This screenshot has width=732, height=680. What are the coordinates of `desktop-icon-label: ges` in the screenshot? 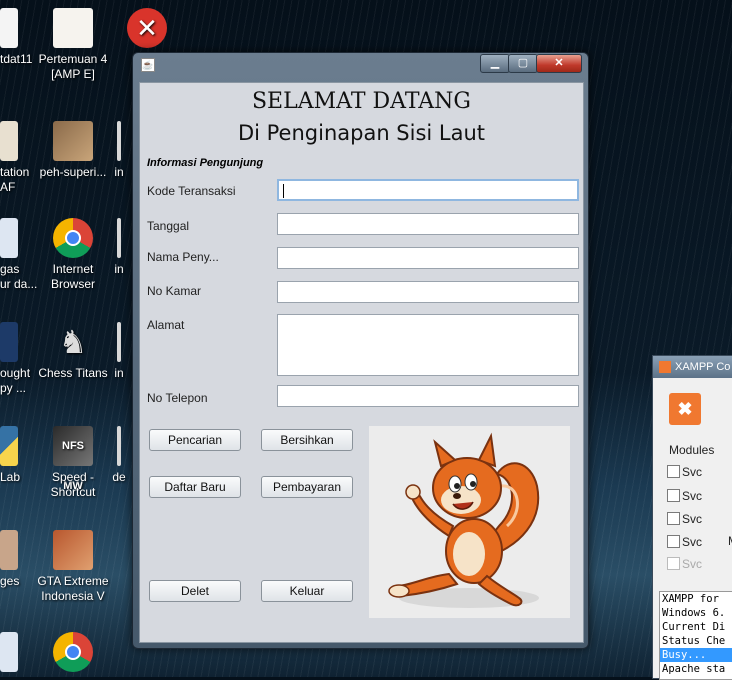 It's located at (10, 581).